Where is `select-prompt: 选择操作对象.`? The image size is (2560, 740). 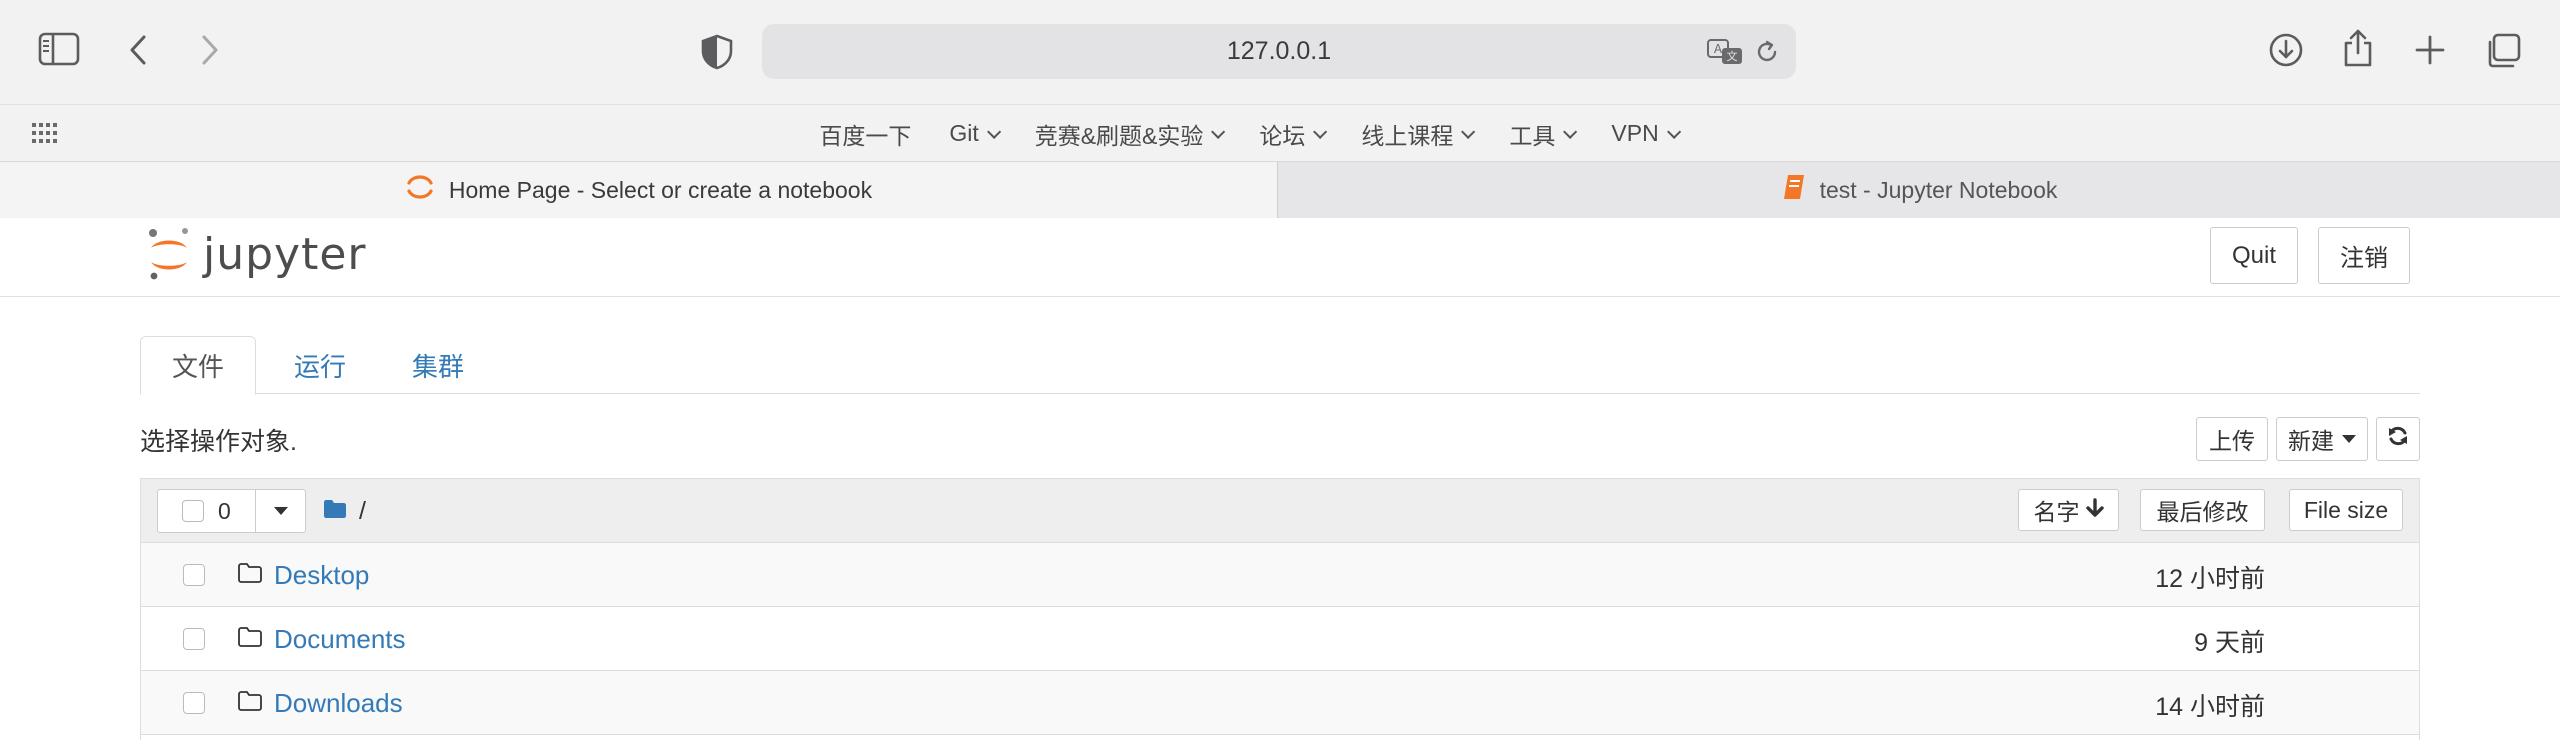 select-prompt: 选择操作对象. is located at coordinates (218, 442).